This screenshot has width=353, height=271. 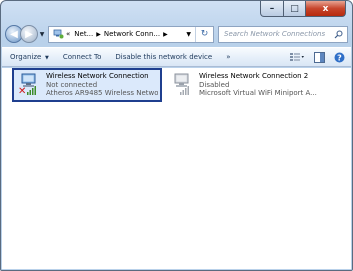 I want to click on recent-pages-dropdown: ▼, so click(x=42, y=34).